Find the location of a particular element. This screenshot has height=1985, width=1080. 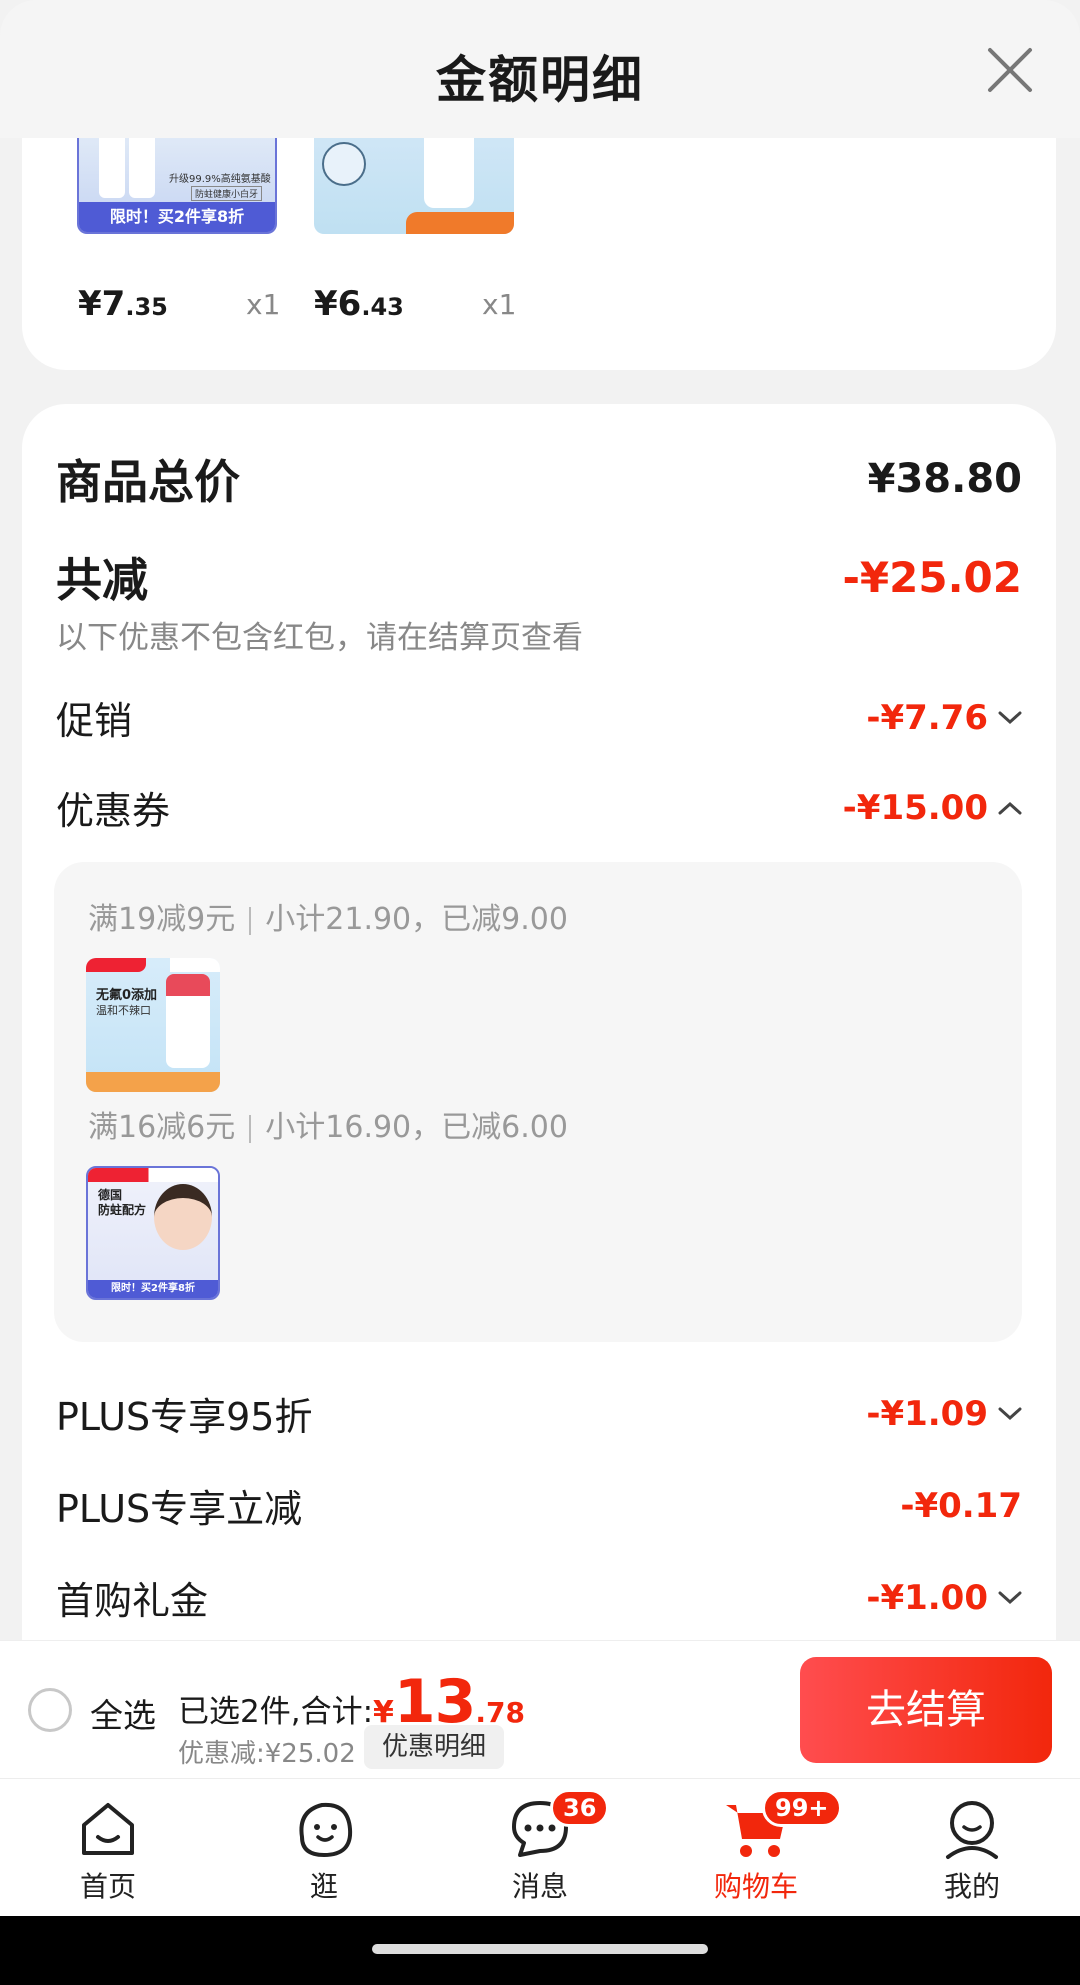

message-badge: 36 is located at coordinates (580, 1808).